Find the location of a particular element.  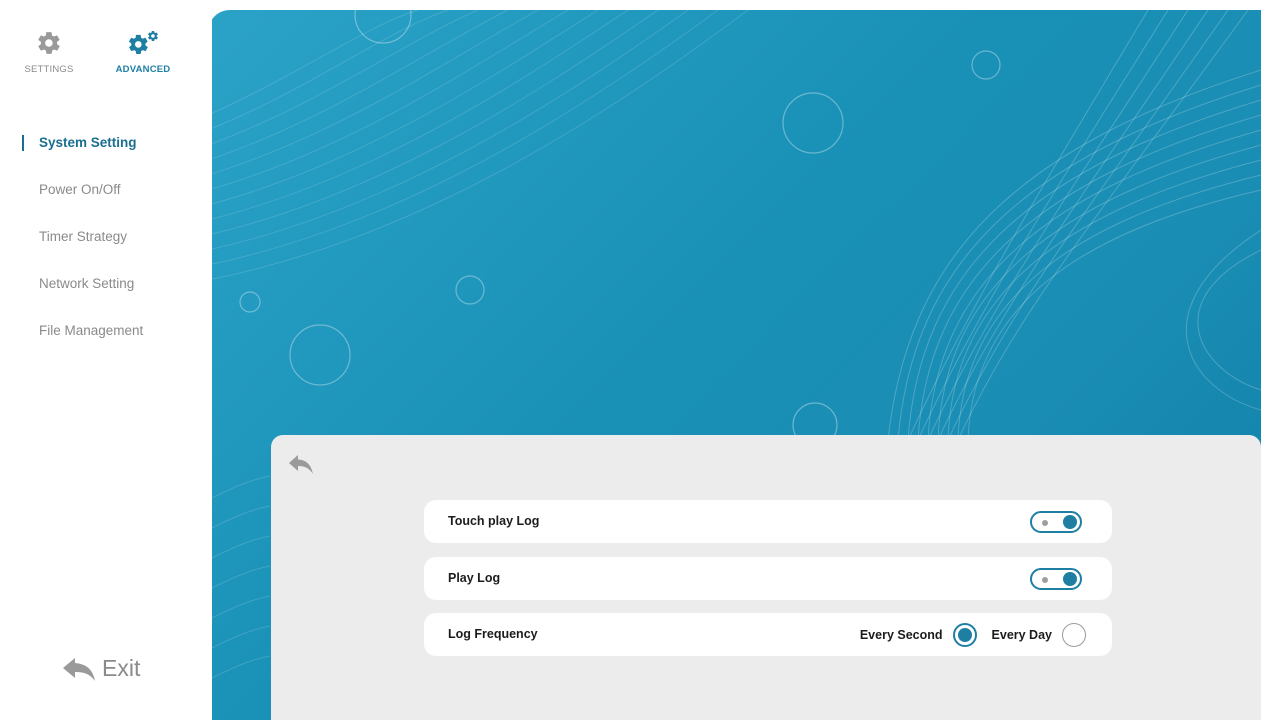

play-log-toggle is located at coordinates (1056, 579).